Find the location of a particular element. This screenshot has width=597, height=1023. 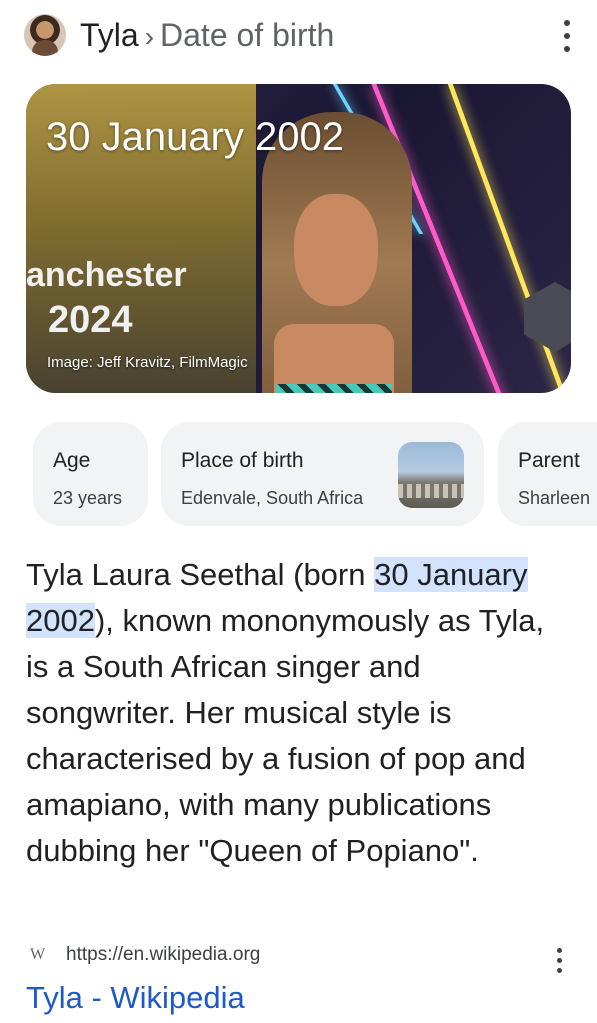

snippet-text-before: Tyla Laura Seethal (born is located at coordinates (200, 574).